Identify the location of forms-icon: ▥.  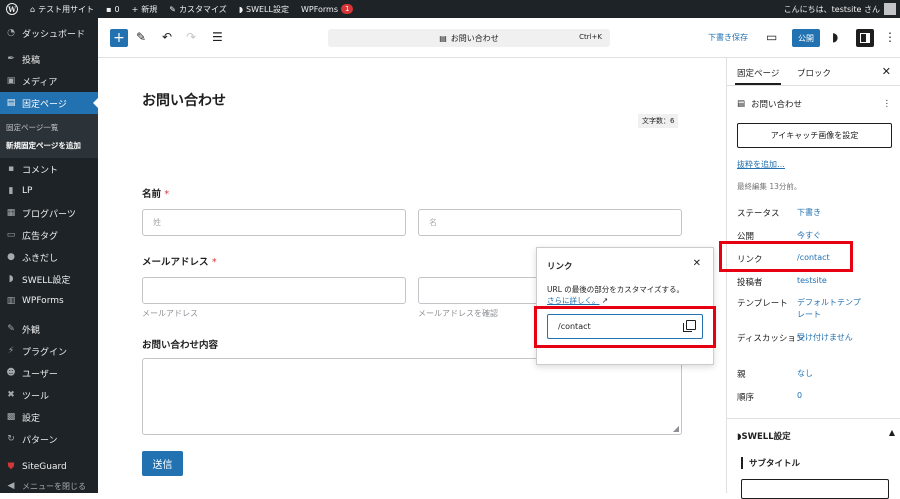
(11, 301).